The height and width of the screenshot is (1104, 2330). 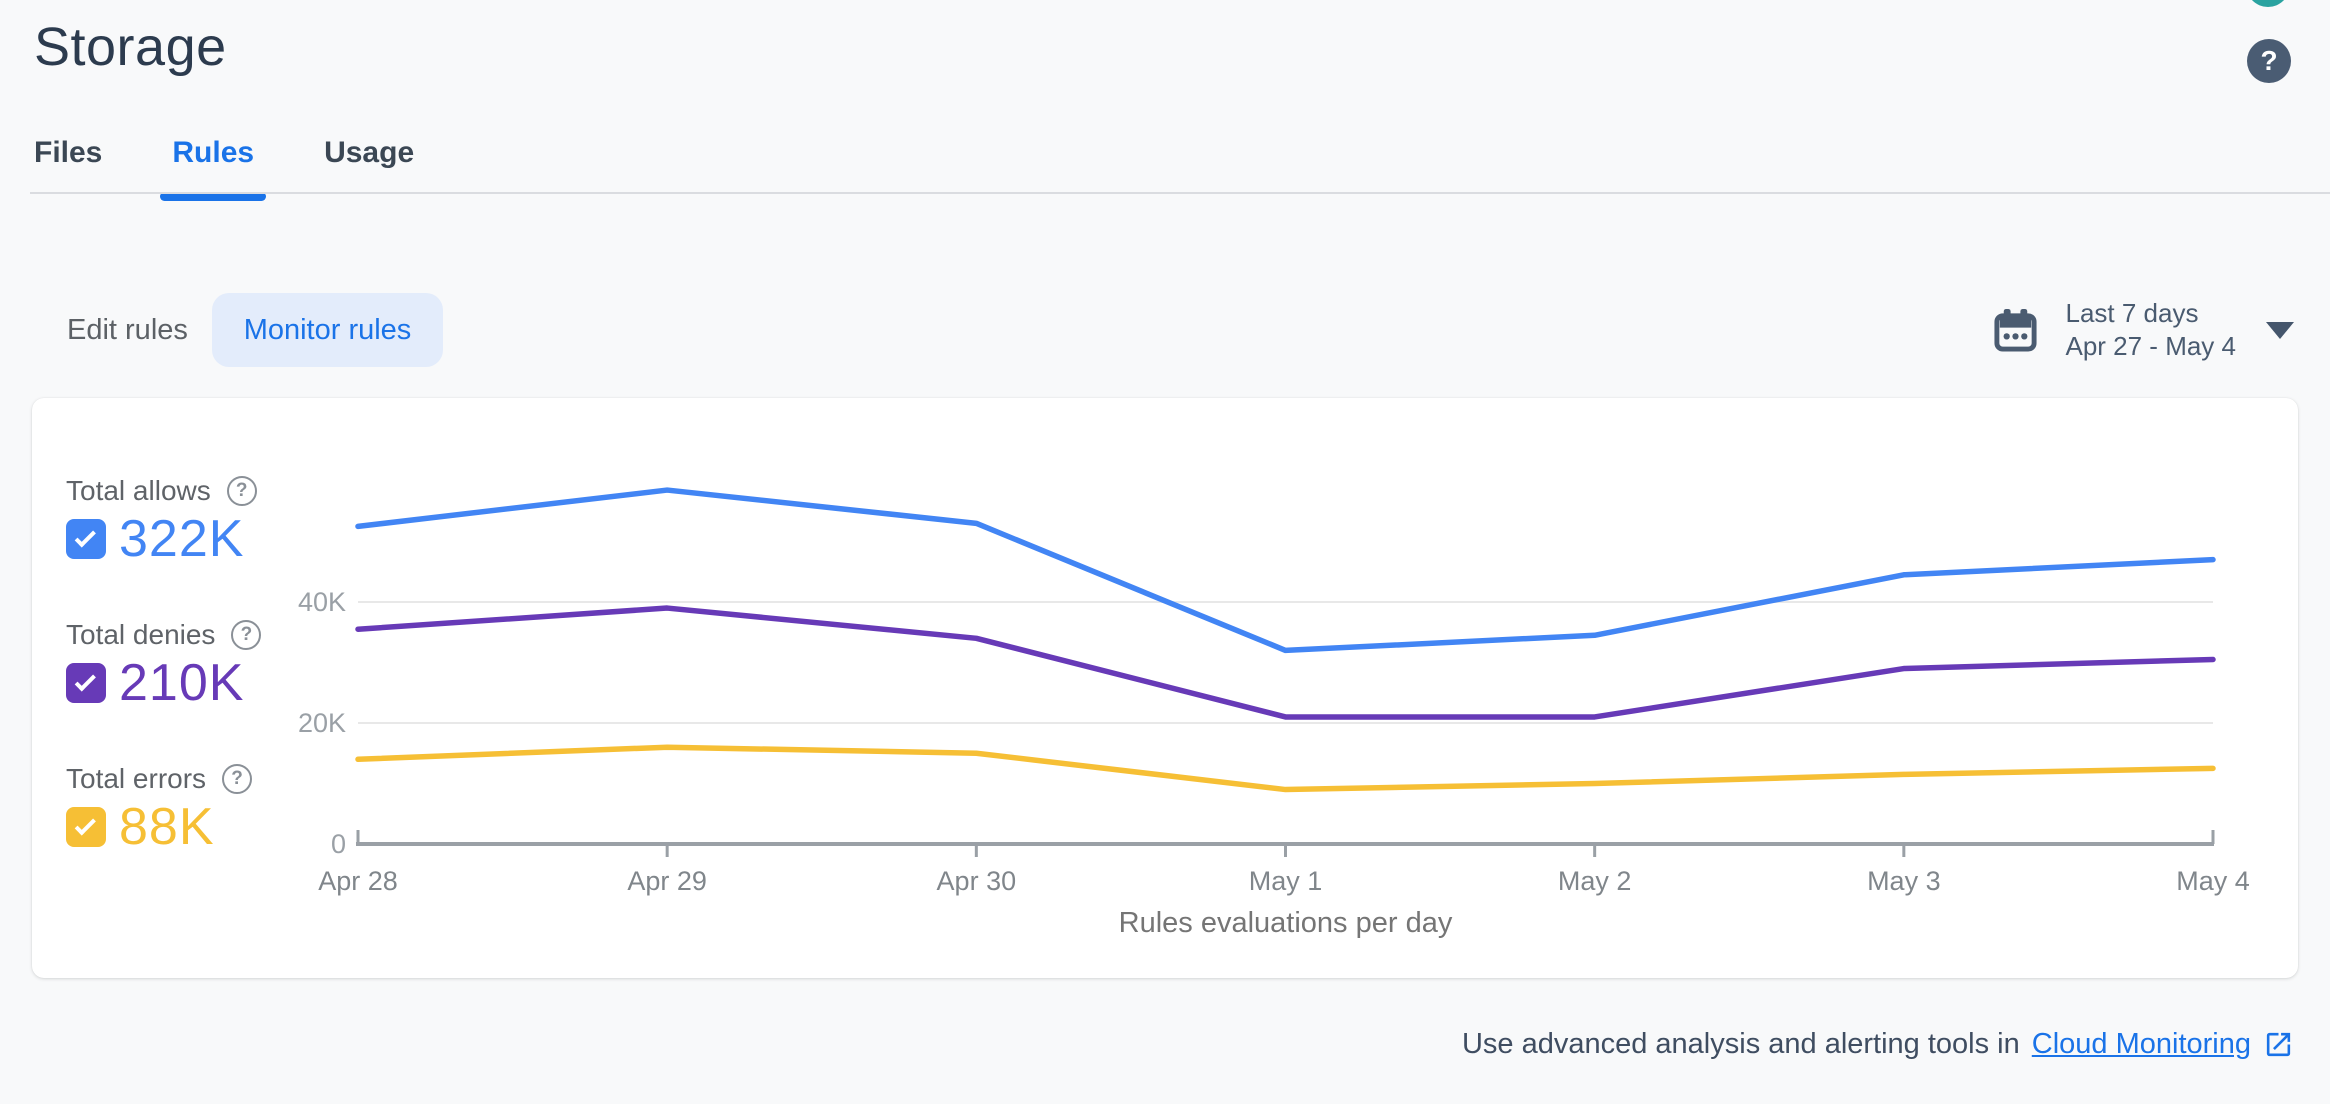 I want to click on date-range-text: Last 7 days Apr 27 - May 4, so click(x=2150, y=330).